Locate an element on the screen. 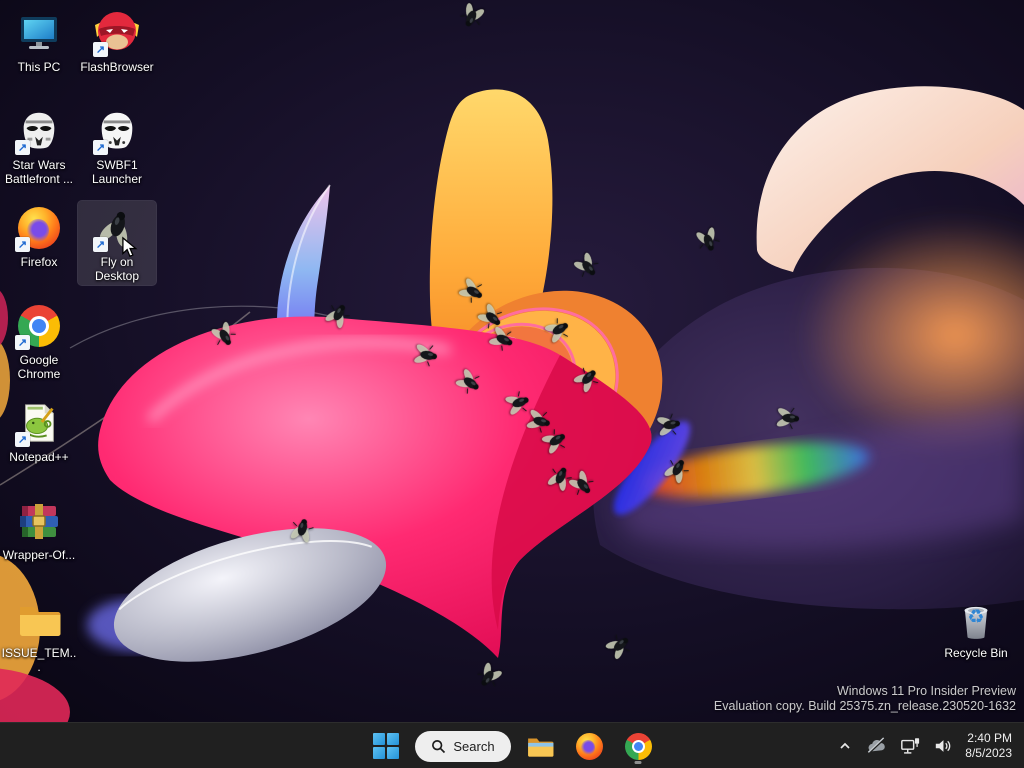 This screenshot has width=1024, height=768. this-pc-icon is located at coordinates (39, 33).